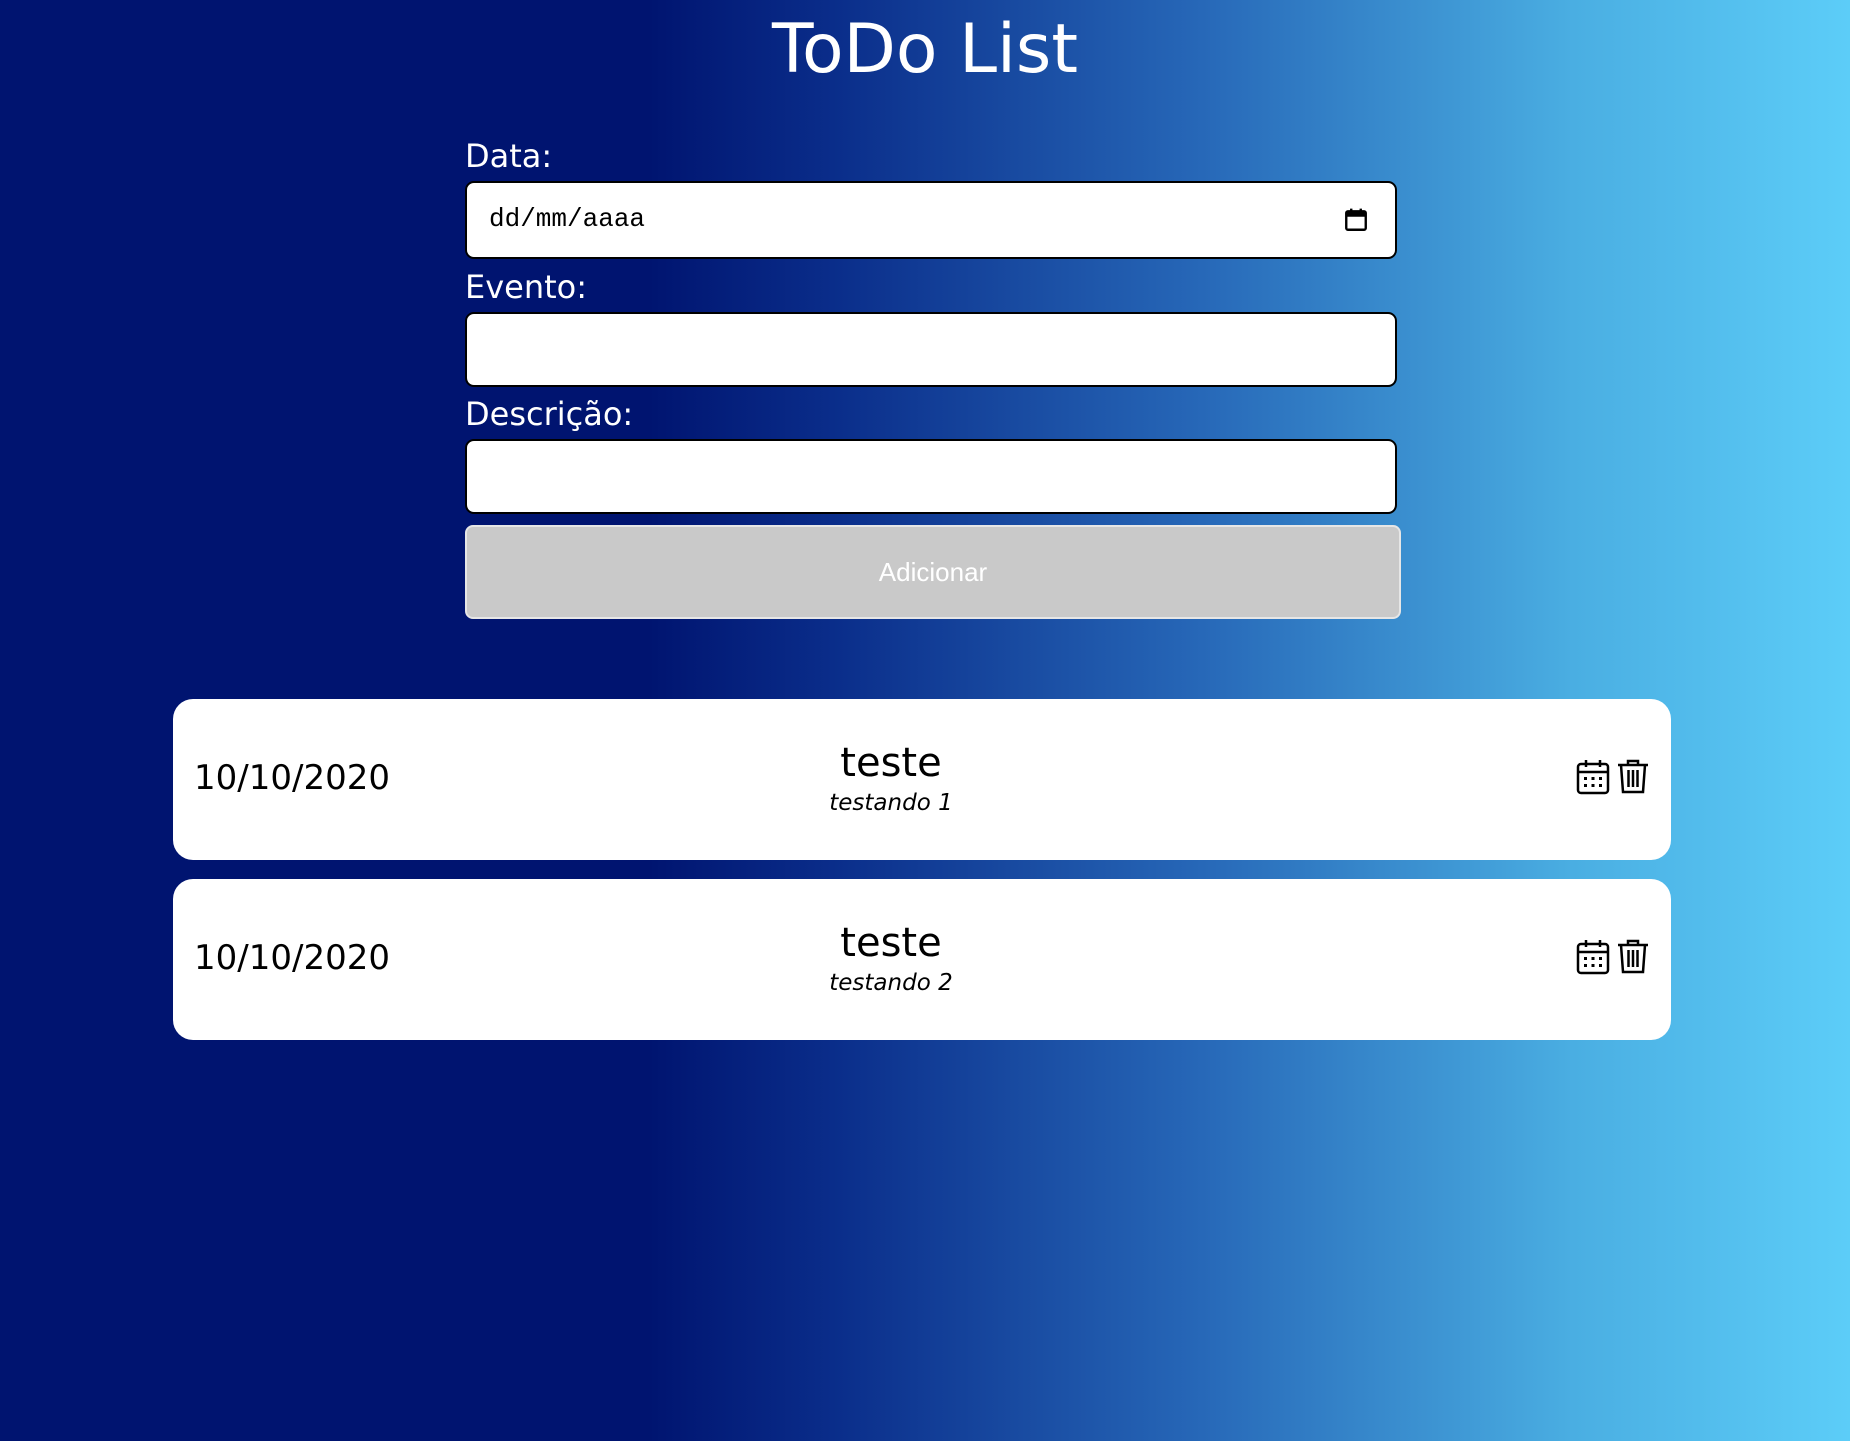 The width and height of the screenshot is (1850, 1441). Describe the element at coordinates (925, 49) in the screenshot. I see `page-title: ToDo List` at that location.